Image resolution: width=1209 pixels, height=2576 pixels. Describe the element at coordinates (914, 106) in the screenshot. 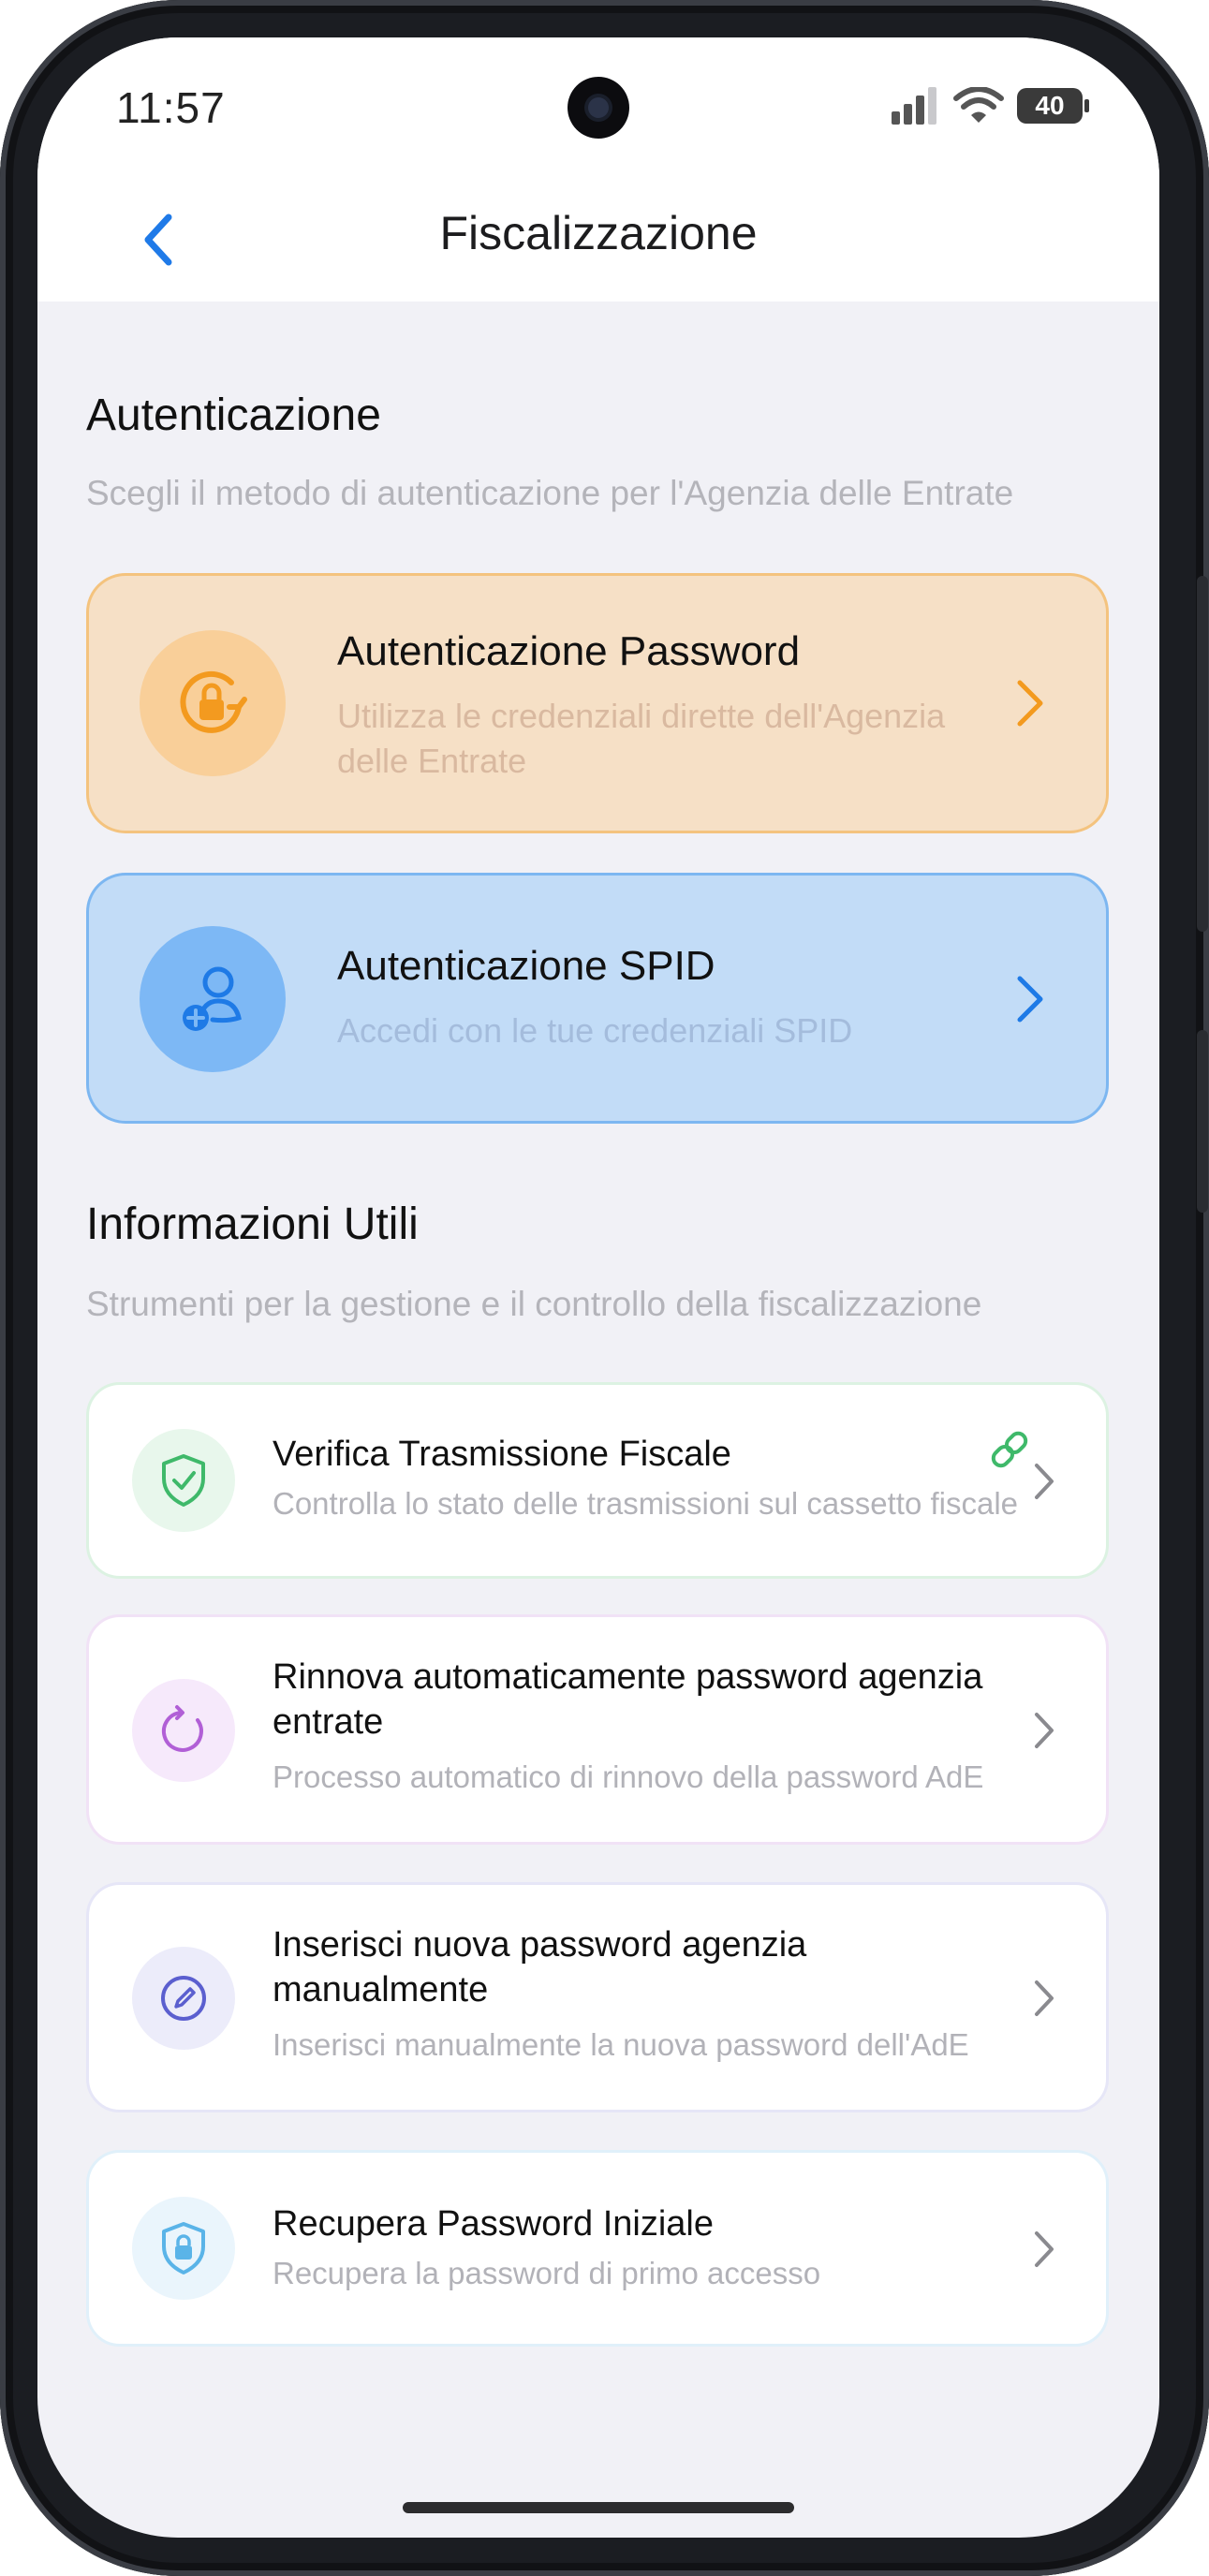

I see `signal-icon` at that location.